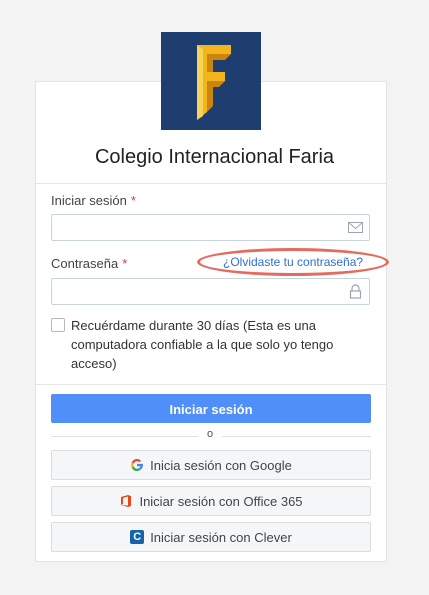 The height and width of the screenshot is (595, 429). I want to click on office365-login-label: Iniciar sesión con Office 365, so click(221, 501).